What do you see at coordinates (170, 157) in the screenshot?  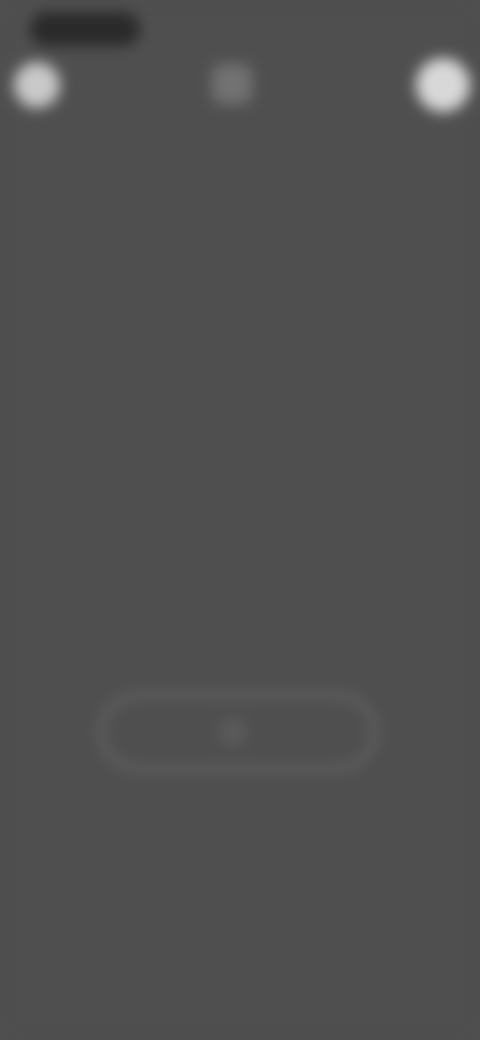 I see `page-title` at bounding box center [170, 157].